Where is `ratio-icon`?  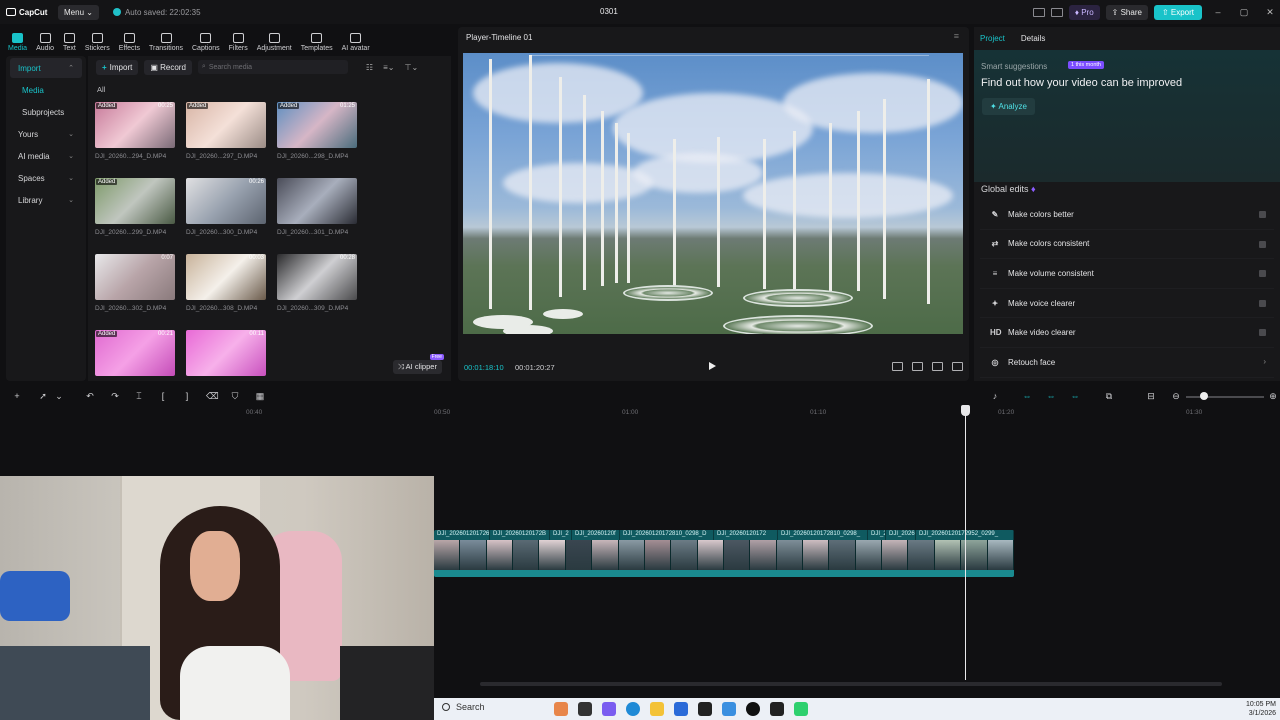
ratio-icon is located at coordinates (897, 366).